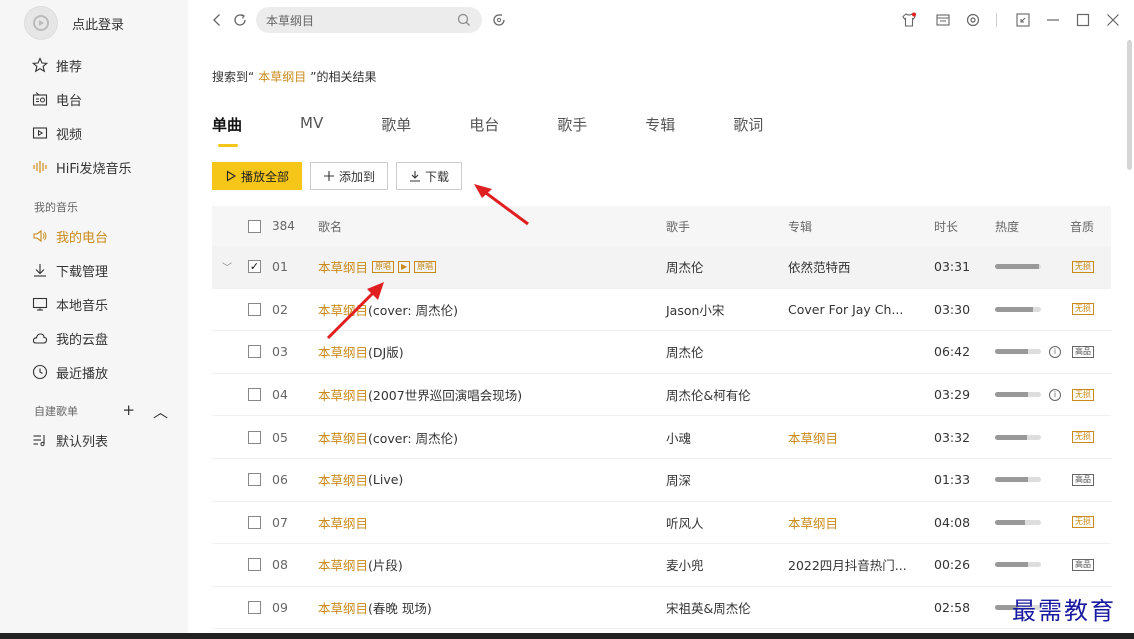 This screenshot has height=639, width=1134. Describe the element at coordinates (819, 266) in the screenshot. I see `song-album: 依然范特西` at that location.